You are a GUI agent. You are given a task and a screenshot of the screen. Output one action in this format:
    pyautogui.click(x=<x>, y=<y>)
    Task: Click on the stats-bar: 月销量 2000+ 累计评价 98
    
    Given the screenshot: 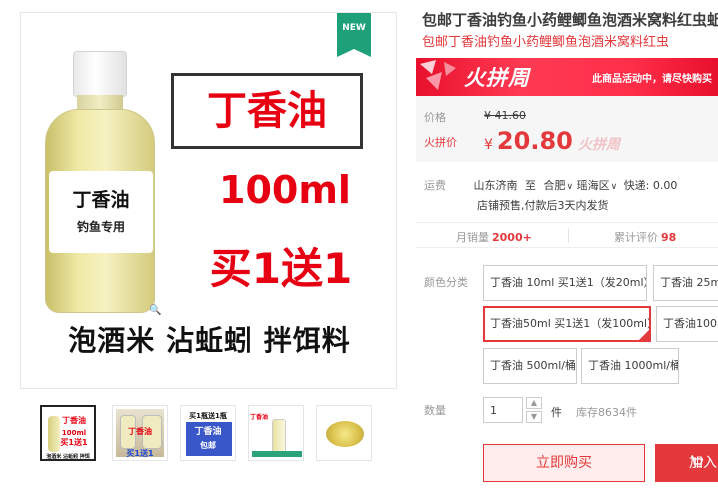 What is the action you would take?
    pyautogui.click(x=567, y=235)
    